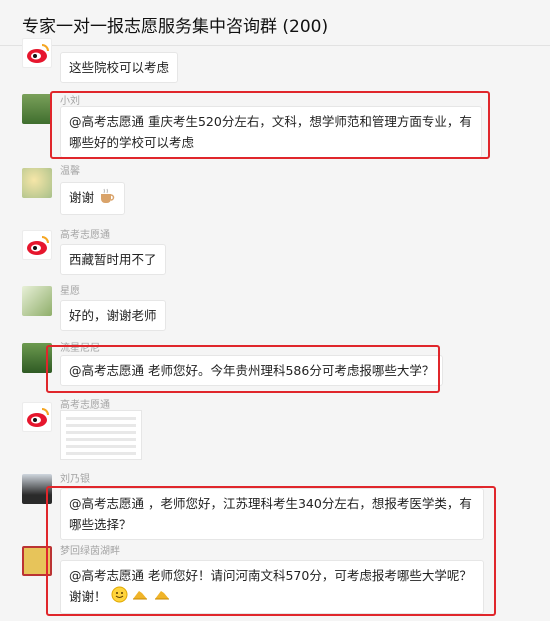 The image size is (550, 621). I want to click on message-bubble: 西藏暂时用不了, so click(113, 259).